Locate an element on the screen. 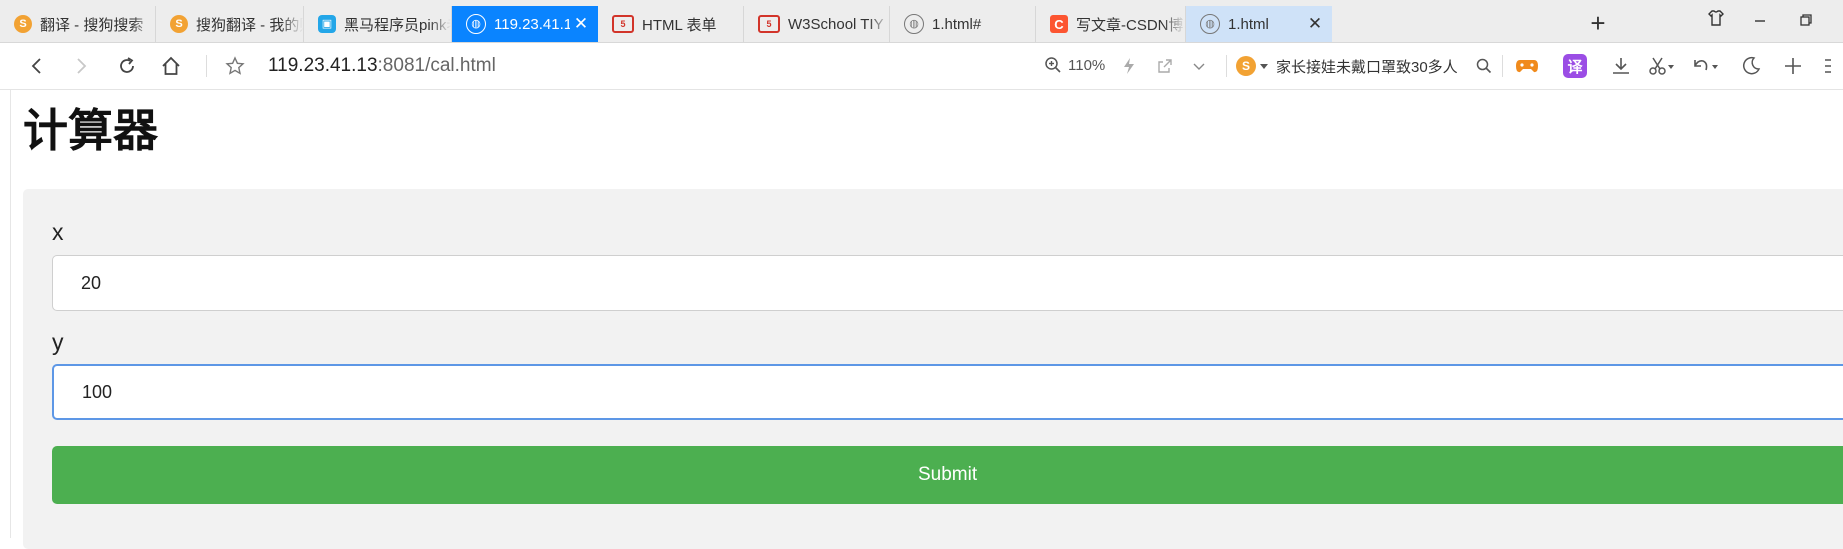  tab-w3school-tiy: 5 W3School TIY E is located at coordinates (817, 24).